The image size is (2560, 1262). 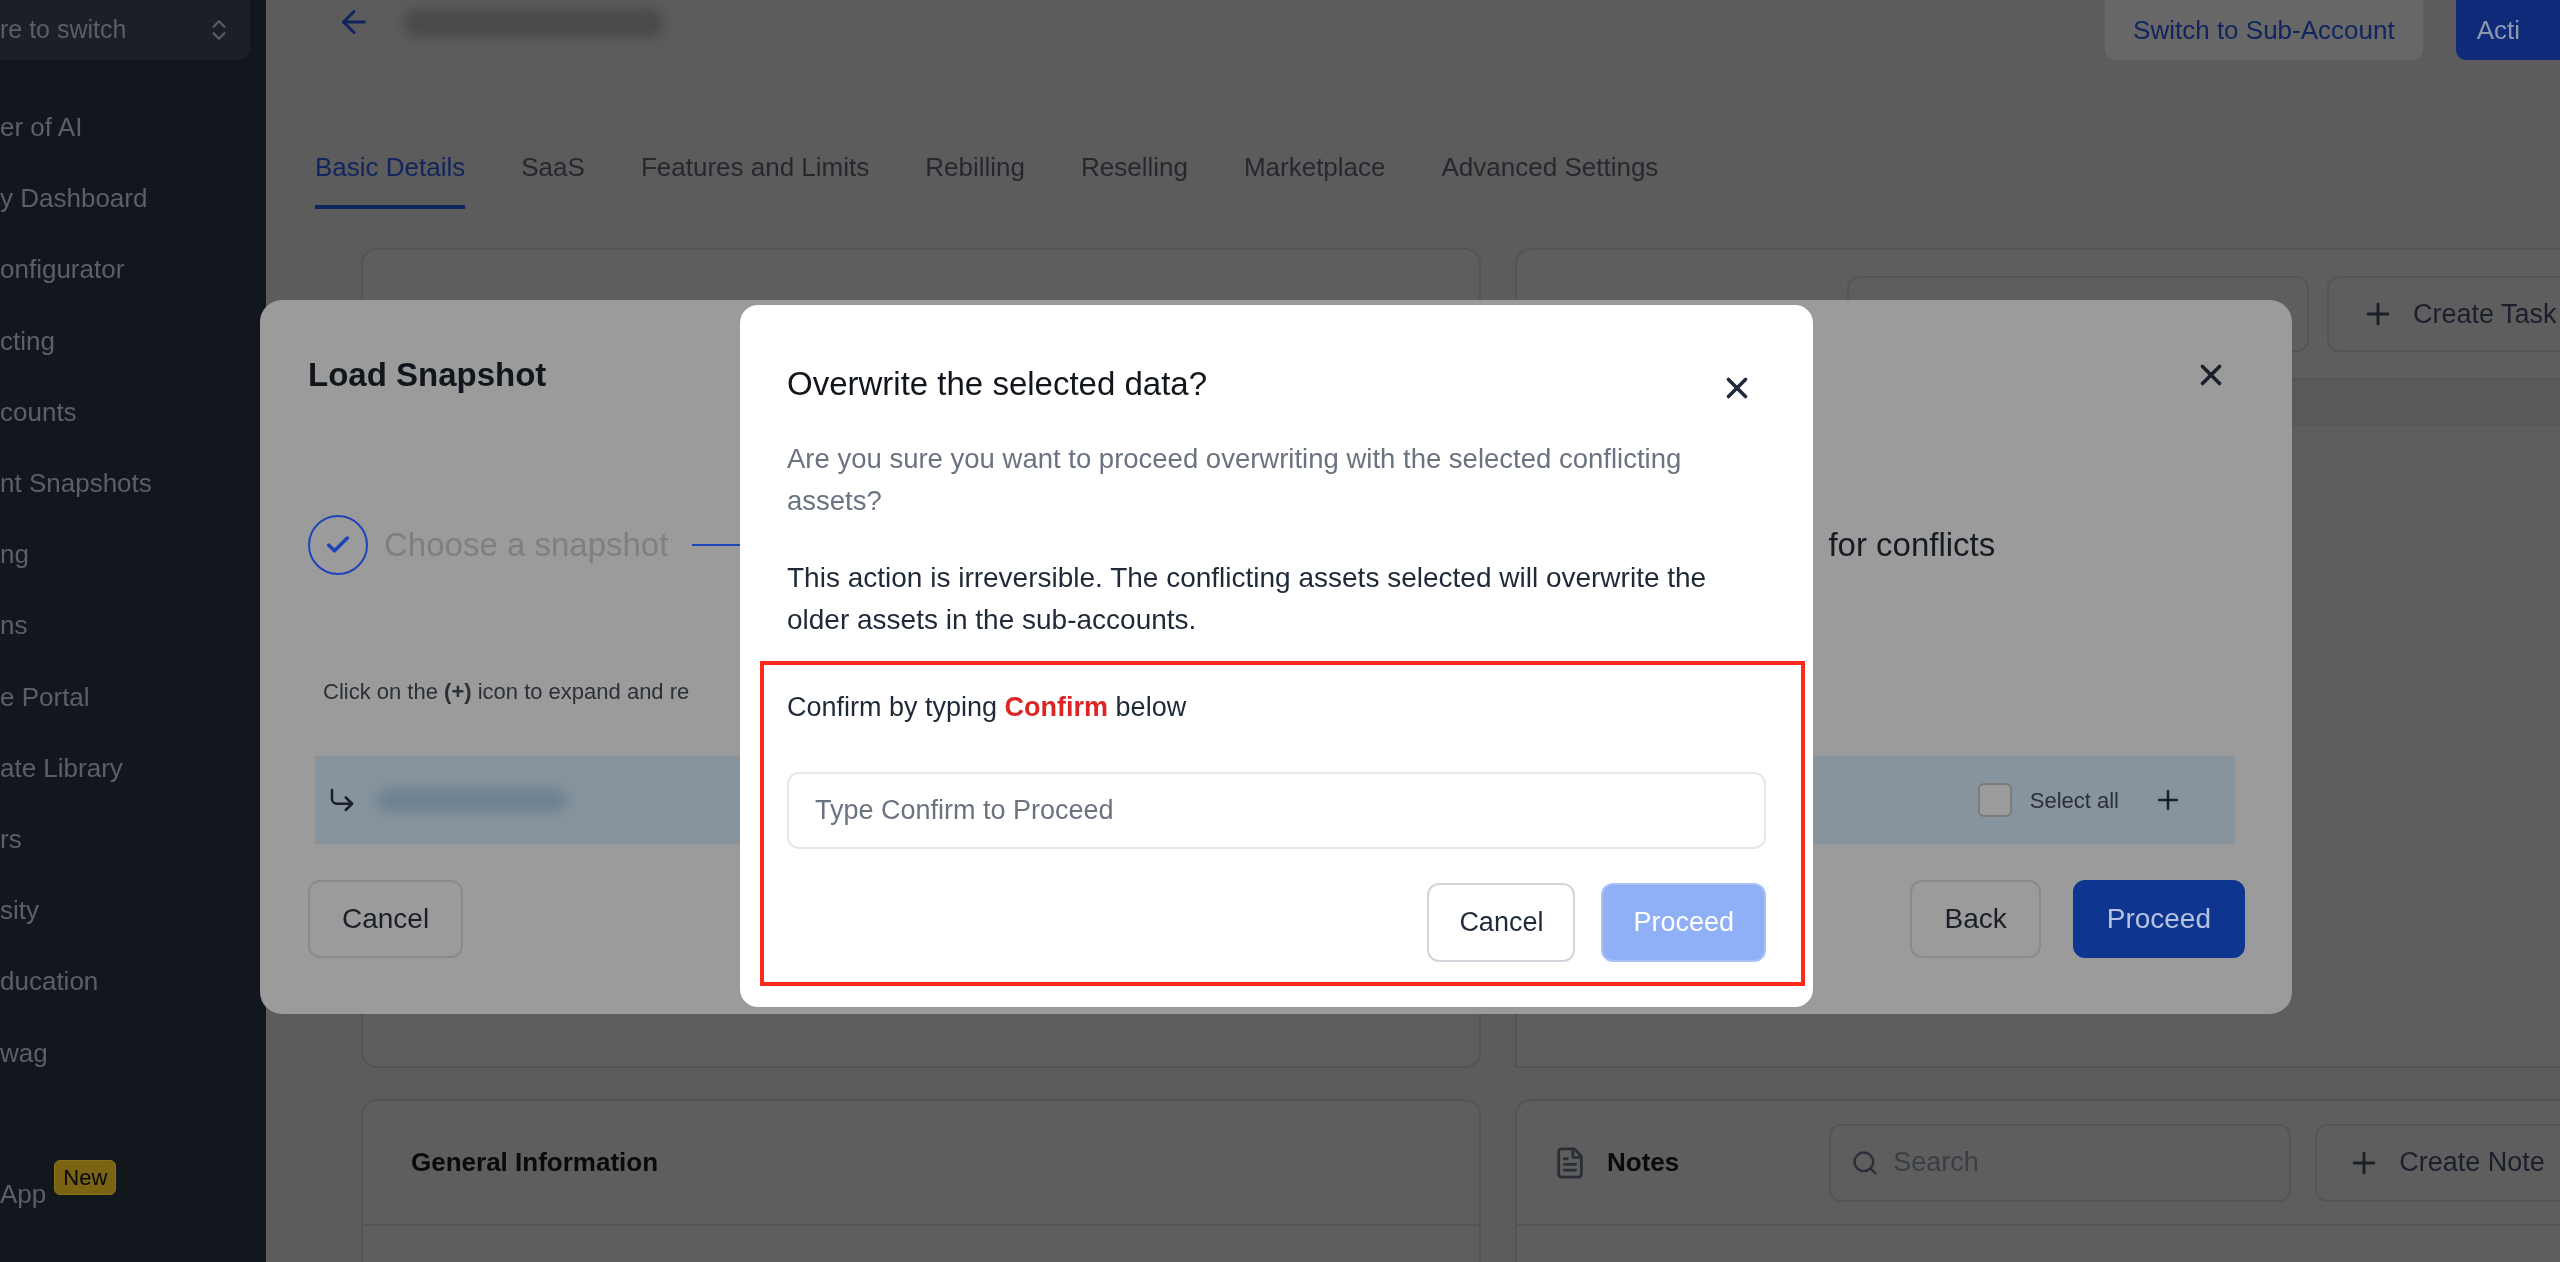 I want to click on tab: SaaS, so click(x=553, y=178).